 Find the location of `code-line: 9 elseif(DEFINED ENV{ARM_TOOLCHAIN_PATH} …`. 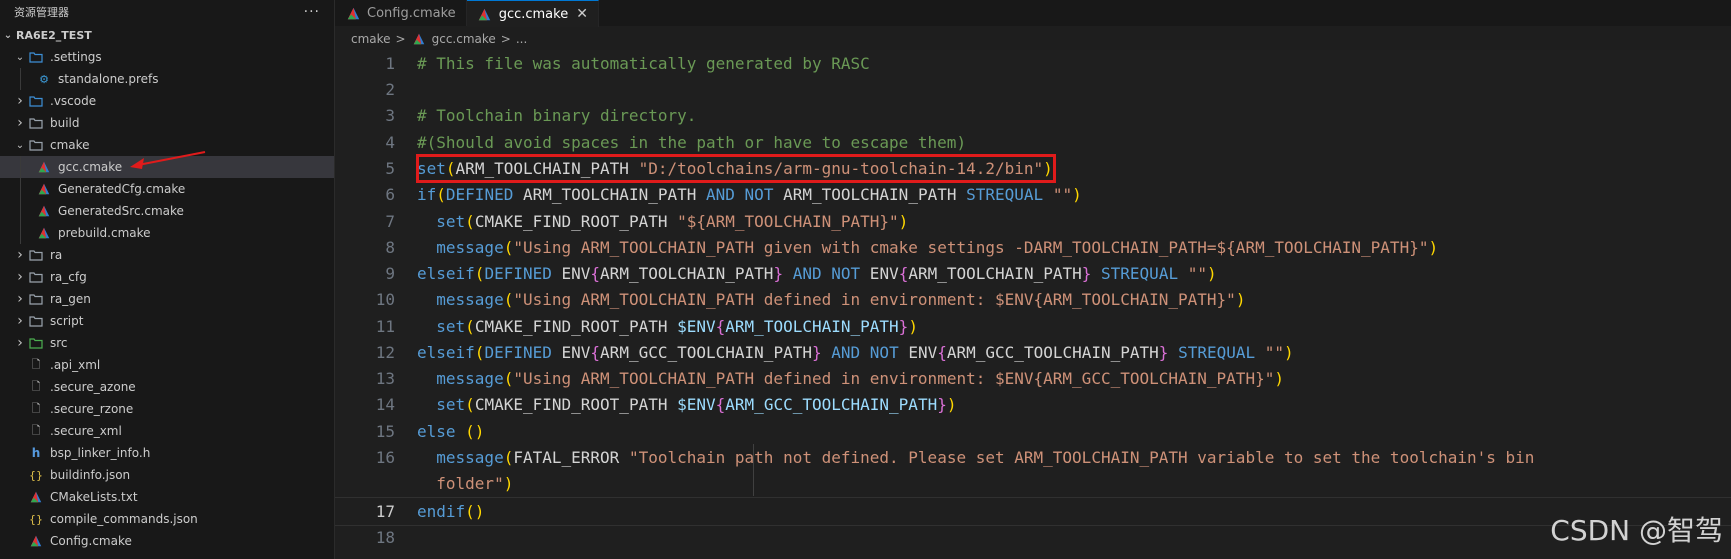

code-line: 9 elseif(DEFINED ENV{ARM_TOOLCHAIN_PATH} … is located at coordinates (1033, 273).